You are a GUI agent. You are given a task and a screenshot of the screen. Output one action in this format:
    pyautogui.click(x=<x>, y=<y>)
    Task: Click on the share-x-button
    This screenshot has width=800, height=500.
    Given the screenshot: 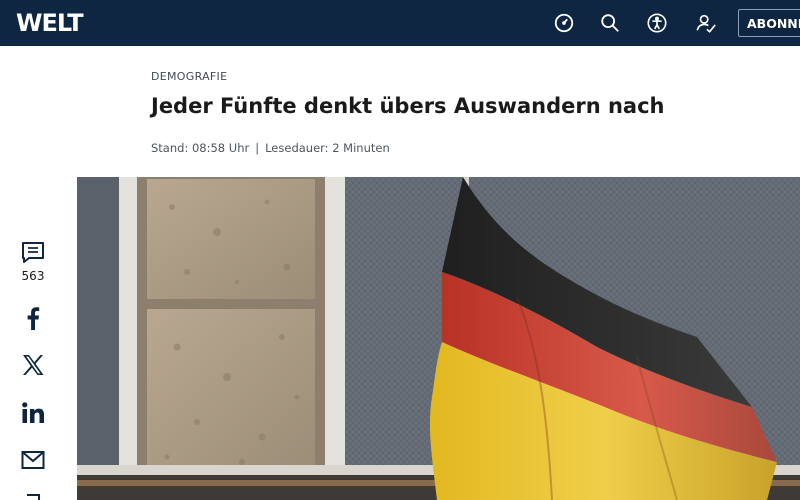 What is the action you would take?
    pyautogui.click(x=33, y=365)
    